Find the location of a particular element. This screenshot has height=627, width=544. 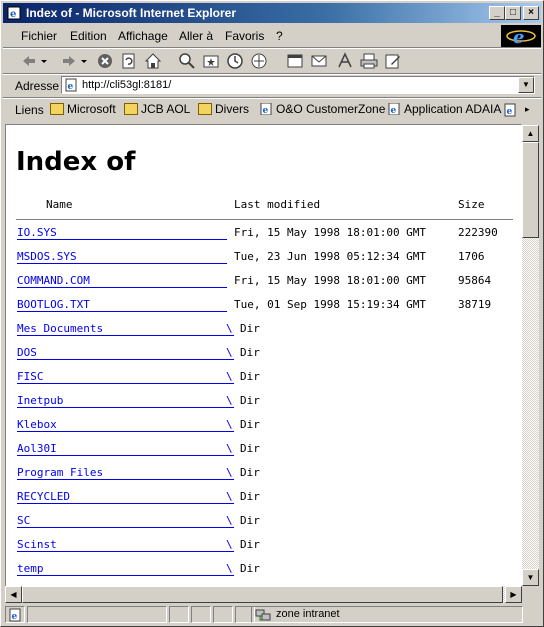

print-icon is located at coordinates (369, 61).